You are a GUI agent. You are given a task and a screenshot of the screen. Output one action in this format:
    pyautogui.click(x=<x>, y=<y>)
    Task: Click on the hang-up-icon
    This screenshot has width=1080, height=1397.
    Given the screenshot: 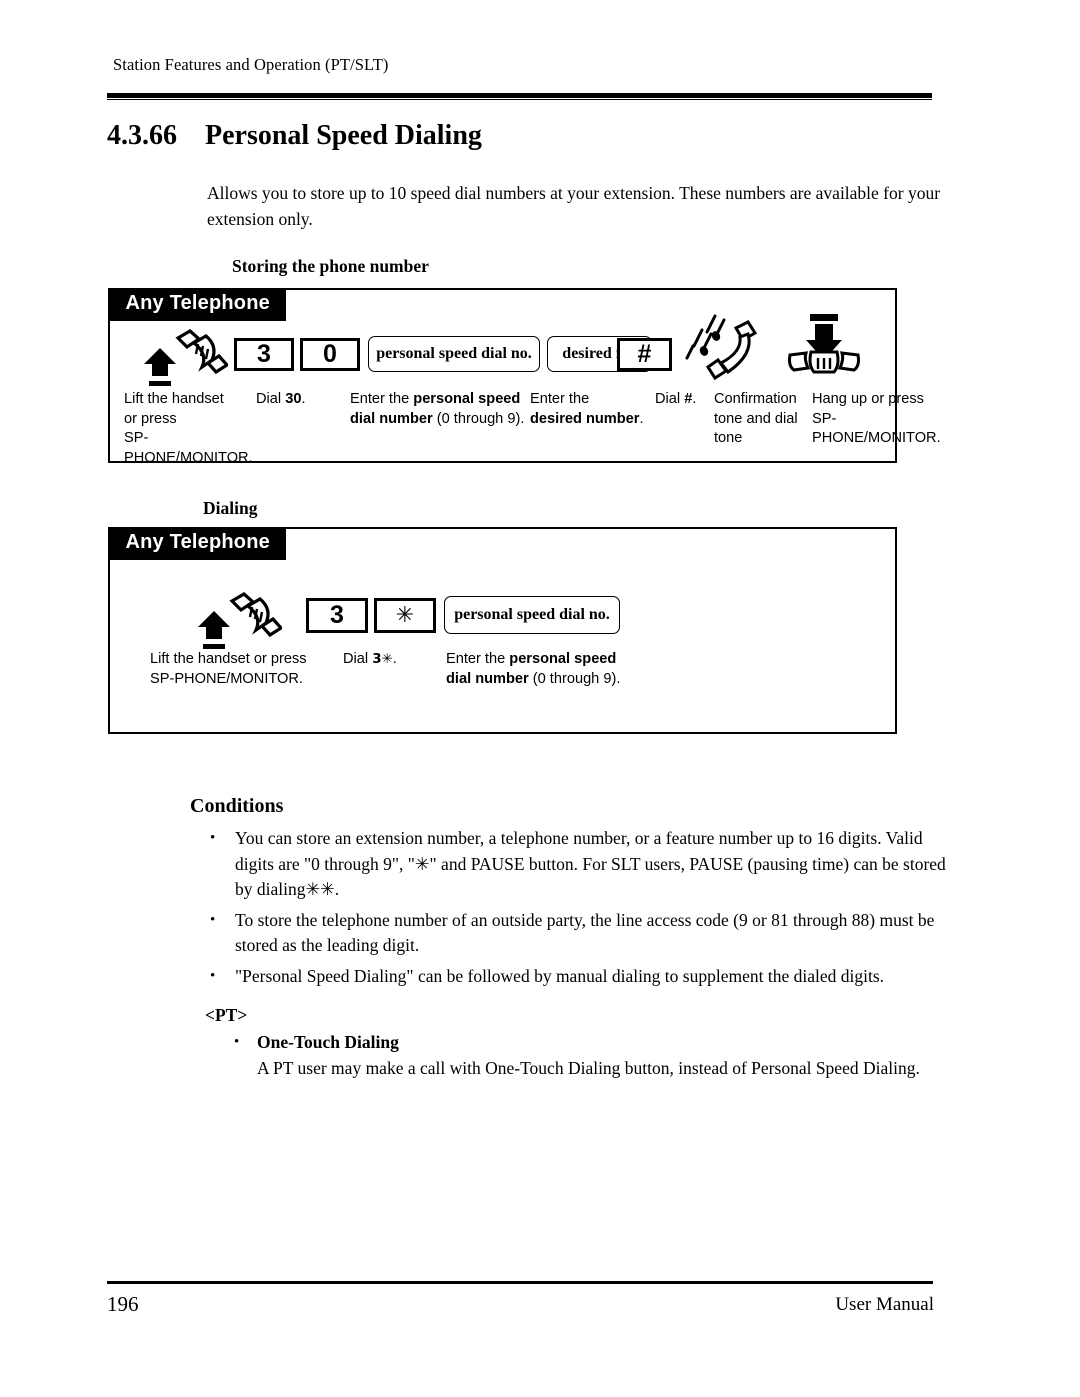 What is the action you would take?
    pyautogui.click(x=825, y=344)
    